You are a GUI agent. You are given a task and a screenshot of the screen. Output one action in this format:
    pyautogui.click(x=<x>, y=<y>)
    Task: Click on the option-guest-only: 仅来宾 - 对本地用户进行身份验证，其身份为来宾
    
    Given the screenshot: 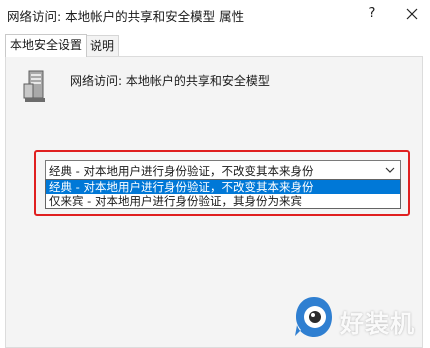 What is the action you would take?
    pyautogui.click(x=223, y=201)
    